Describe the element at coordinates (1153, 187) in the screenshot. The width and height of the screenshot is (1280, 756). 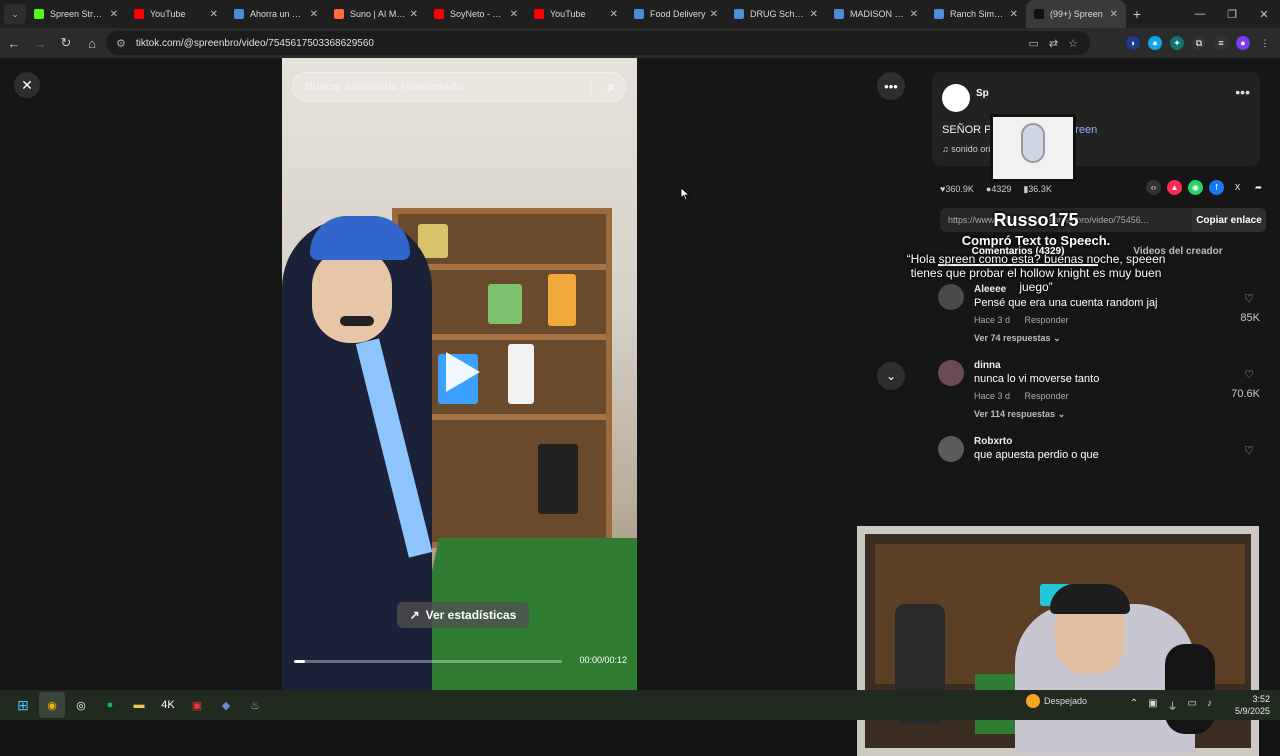
I see `embed-icon: ‹›` at that location.